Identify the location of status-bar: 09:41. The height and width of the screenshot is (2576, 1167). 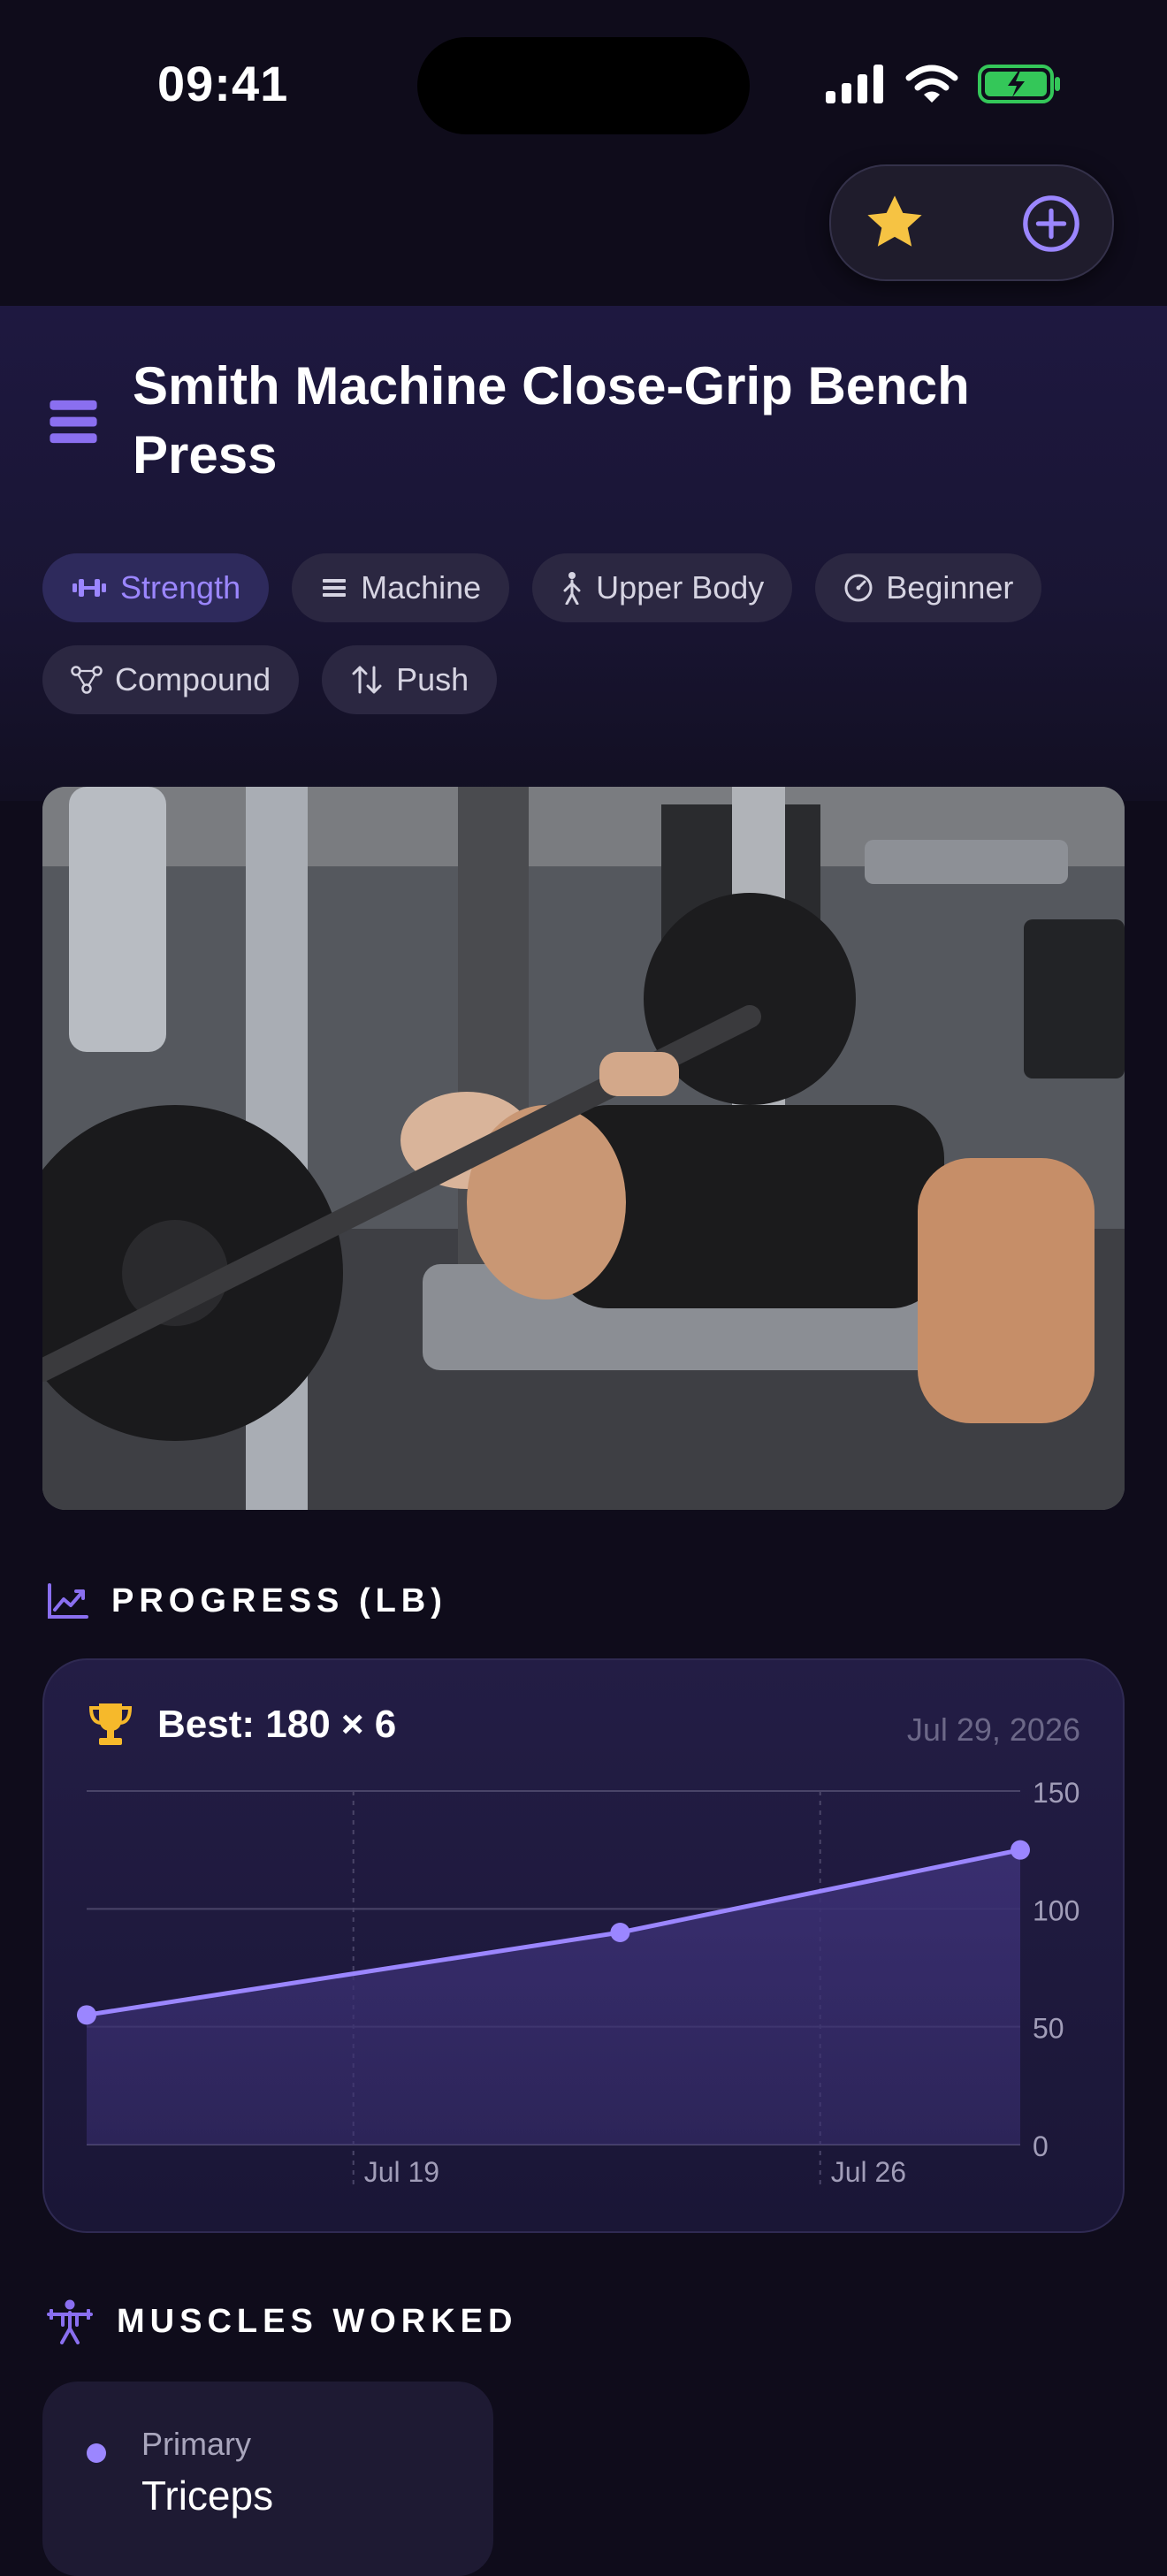
(583, 84).